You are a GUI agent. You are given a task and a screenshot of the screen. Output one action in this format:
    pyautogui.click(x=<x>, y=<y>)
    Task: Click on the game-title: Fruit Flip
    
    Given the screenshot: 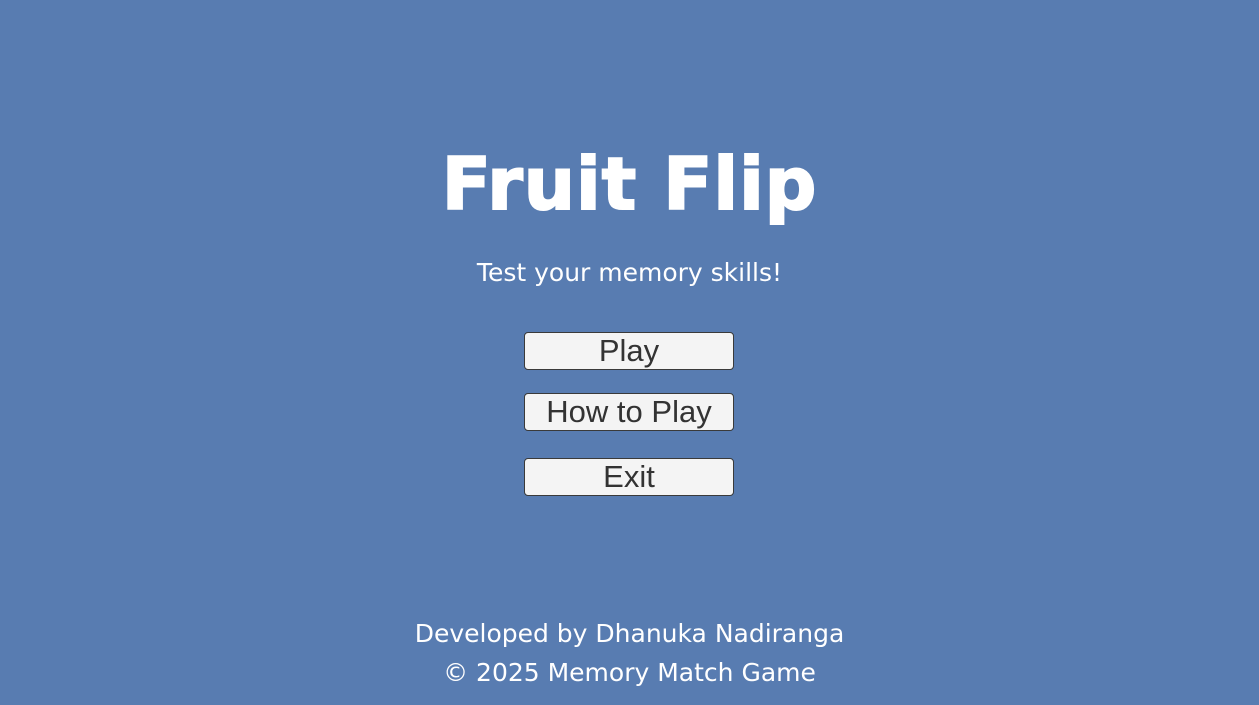 What is the action you would take?
    pyautogui.click(x=629, y=184)
    